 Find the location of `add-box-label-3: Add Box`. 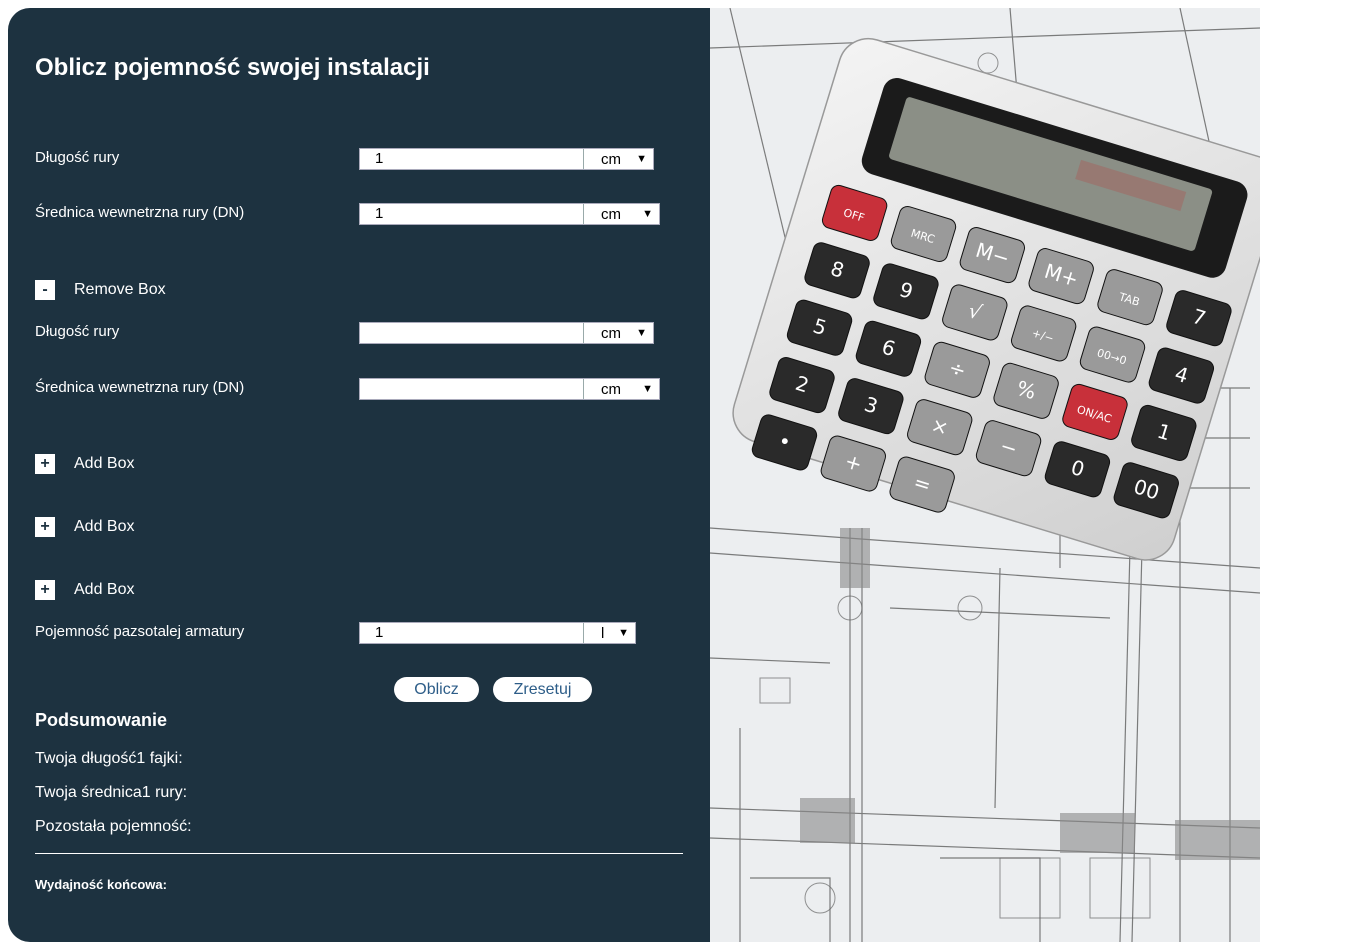

add-box-label-3: Add Box is located at coordinates (104, 589).